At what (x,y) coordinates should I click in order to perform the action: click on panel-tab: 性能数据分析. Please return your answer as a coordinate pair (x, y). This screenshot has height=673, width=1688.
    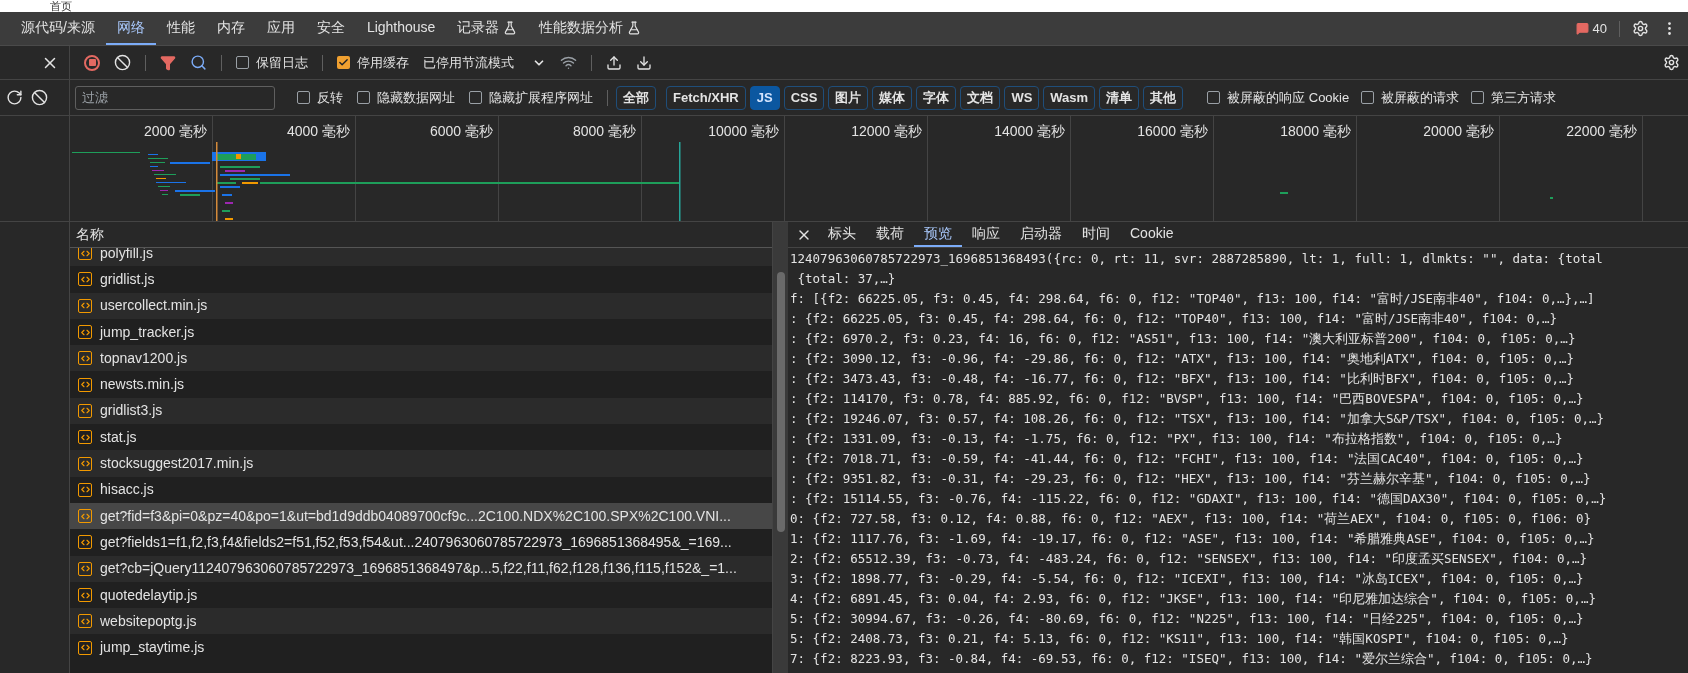
    Looking at the image, I should click on (590, 28).